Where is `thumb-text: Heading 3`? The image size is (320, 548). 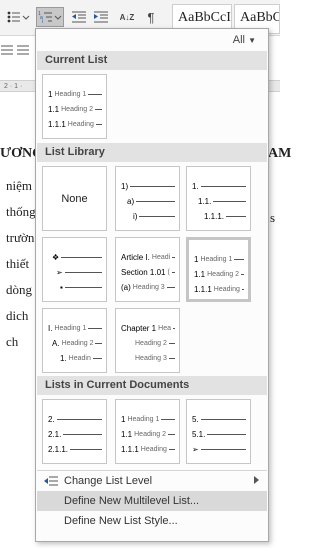 thumb-text: Heading 3 is located at coordinates (148, 287).